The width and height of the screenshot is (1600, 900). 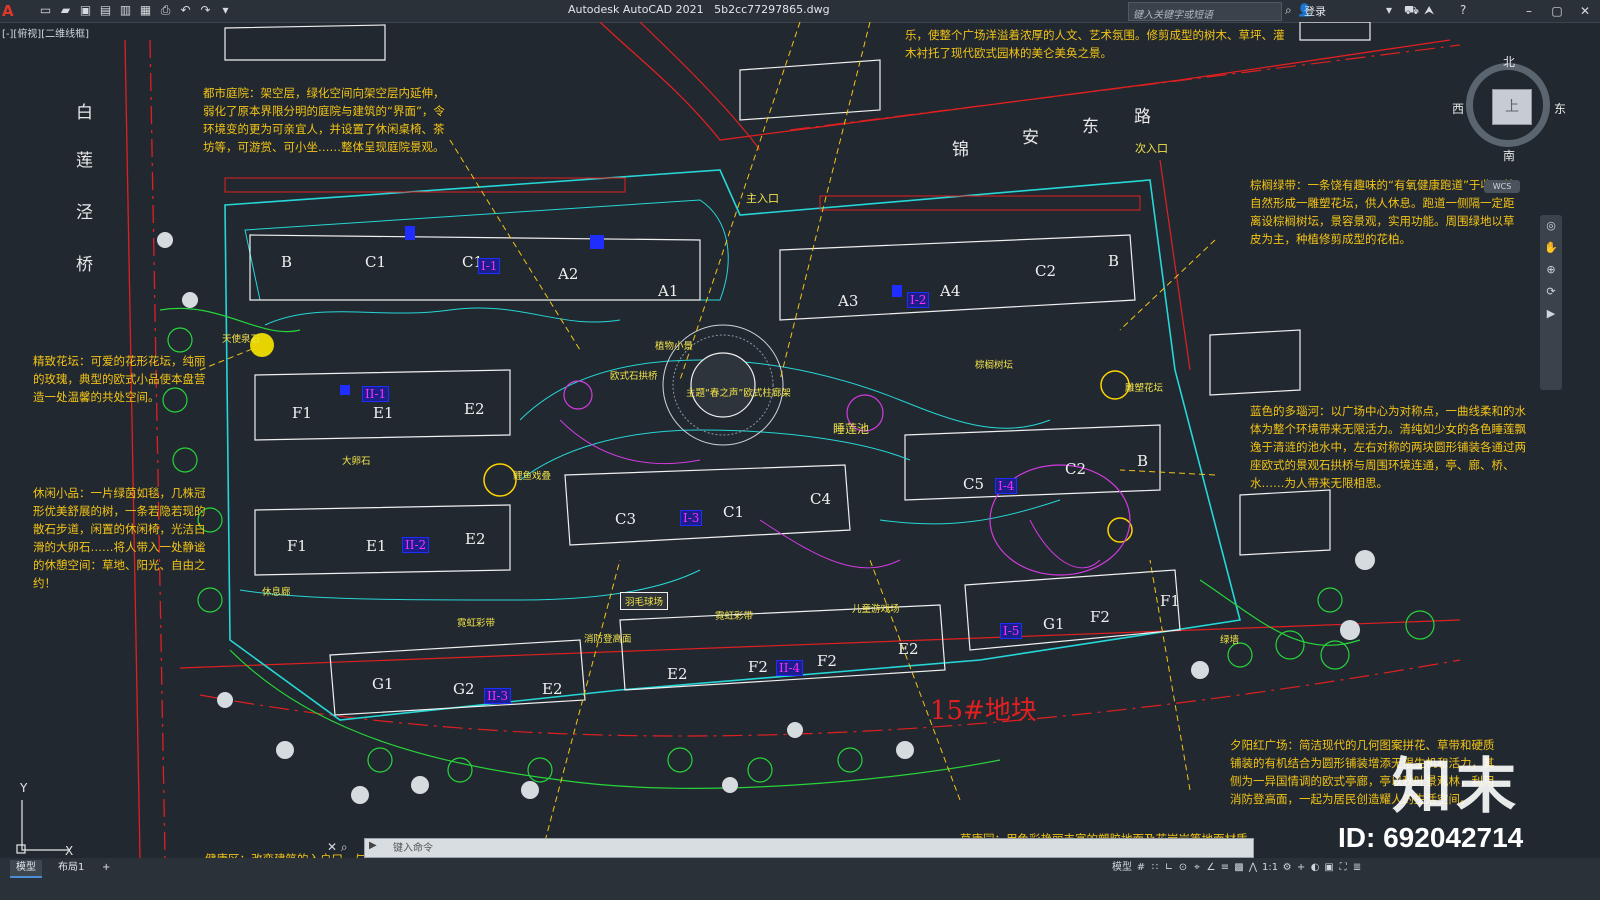 I want to click on command-prompt-icon: ▶, so click(x=373, y=845).